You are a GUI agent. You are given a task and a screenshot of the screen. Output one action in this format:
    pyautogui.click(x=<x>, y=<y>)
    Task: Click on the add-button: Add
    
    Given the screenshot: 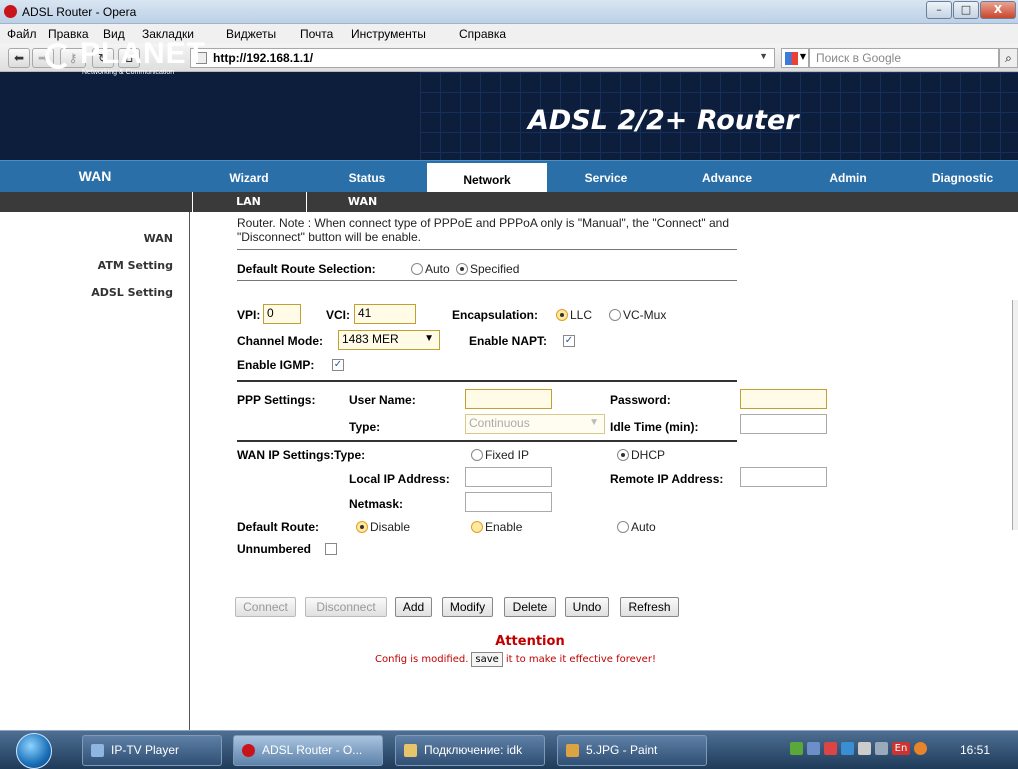 What is the action you would take?
    pyautogui.click(x=413, y=607)
    